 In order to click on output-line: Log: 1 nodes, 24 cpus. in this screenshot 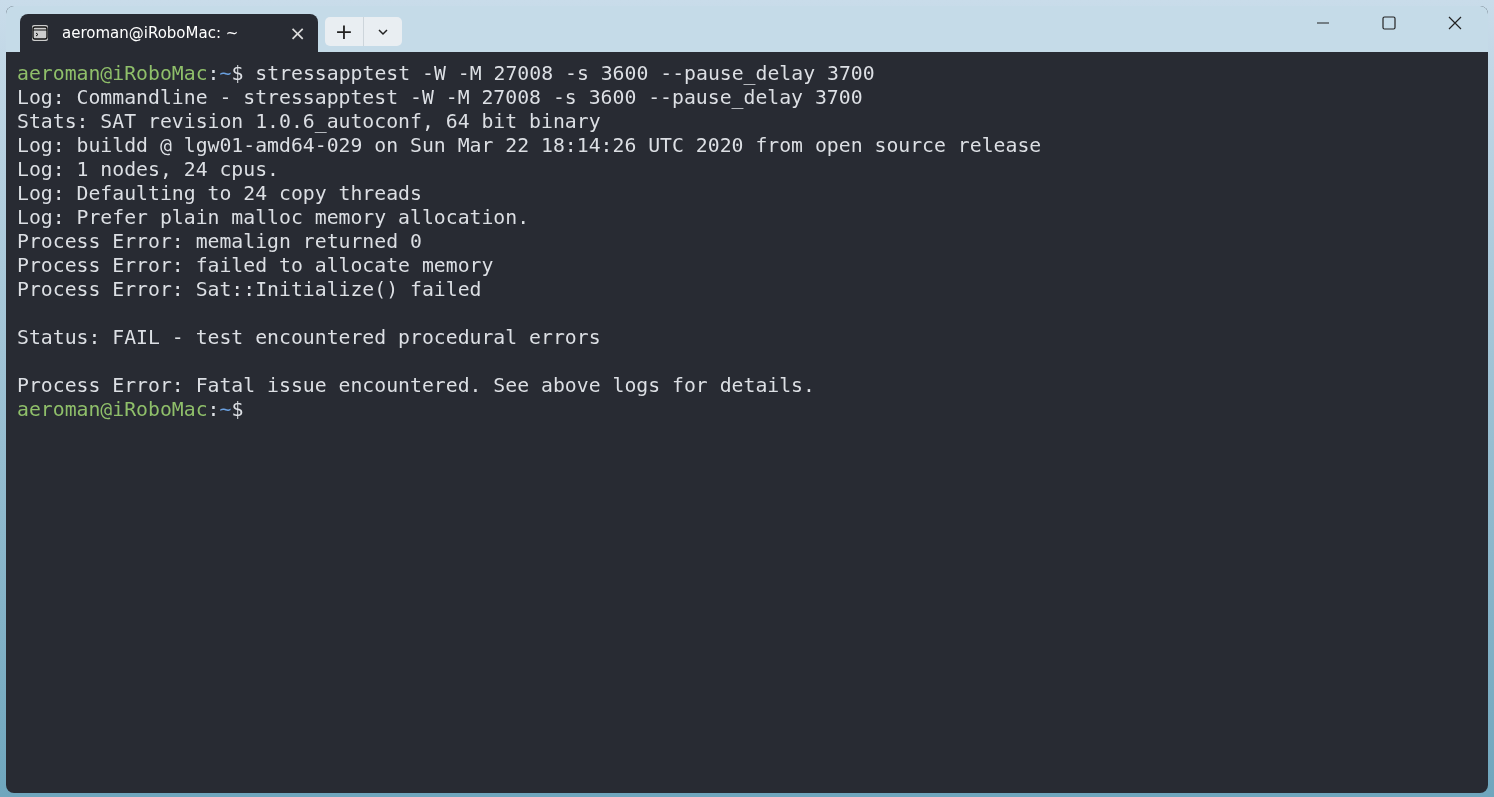, I will do `click(148, 169)`.